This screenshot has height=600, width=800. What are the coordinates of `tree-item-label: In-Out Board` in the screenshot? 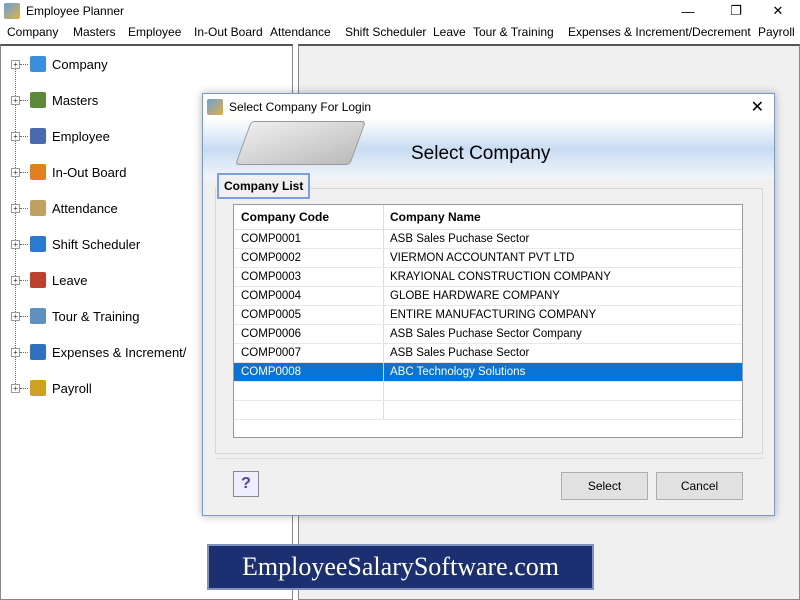 It's located at (89, 172).